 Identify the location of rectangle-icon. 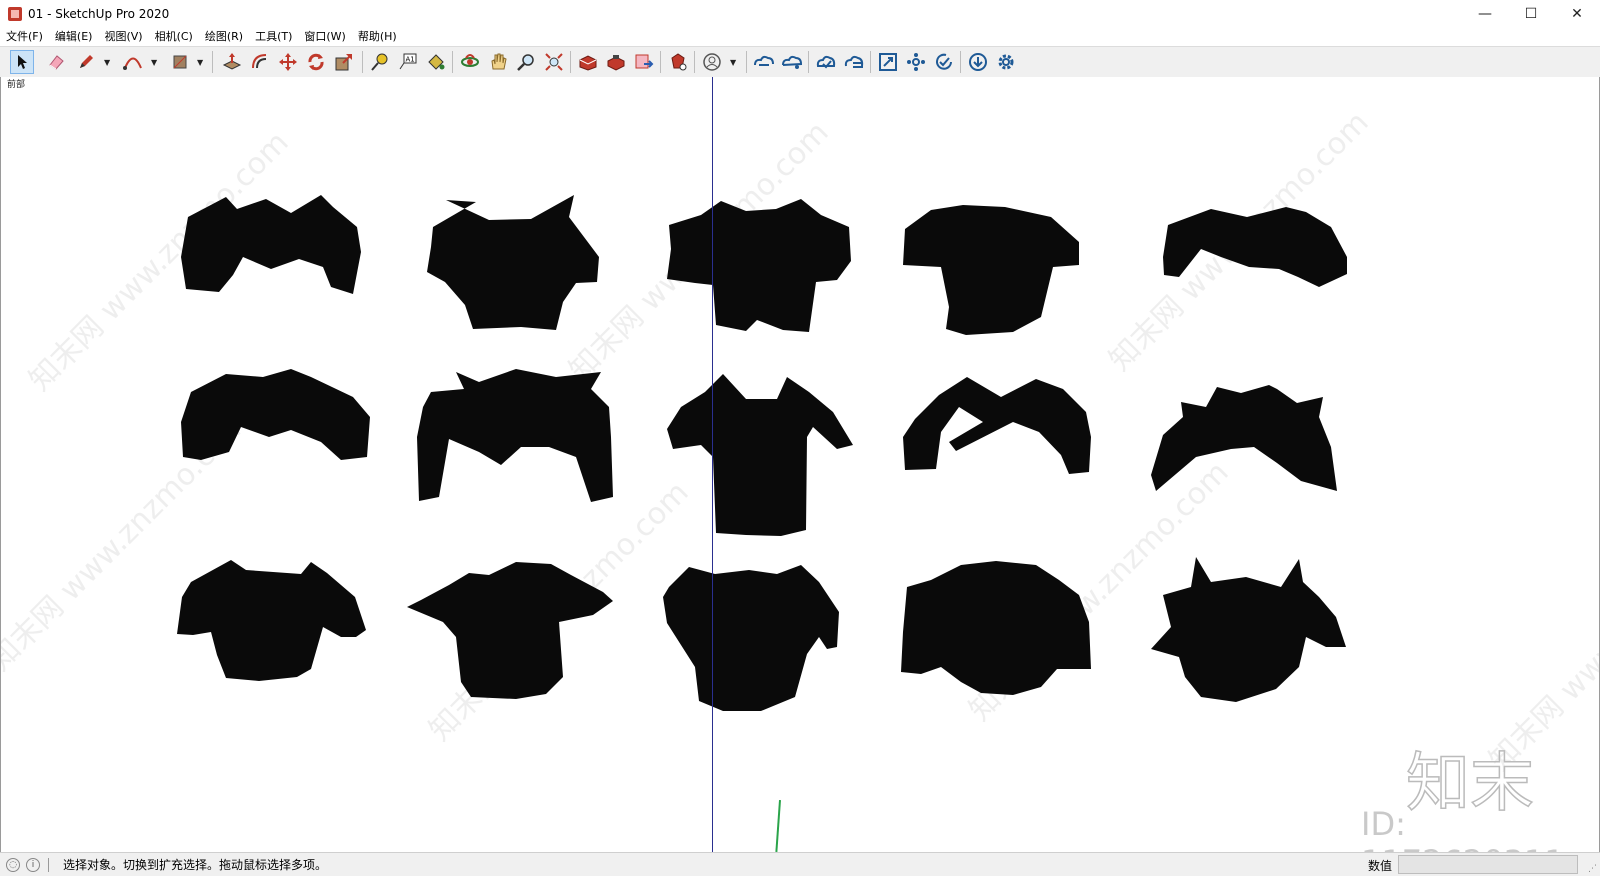
(180, 62).